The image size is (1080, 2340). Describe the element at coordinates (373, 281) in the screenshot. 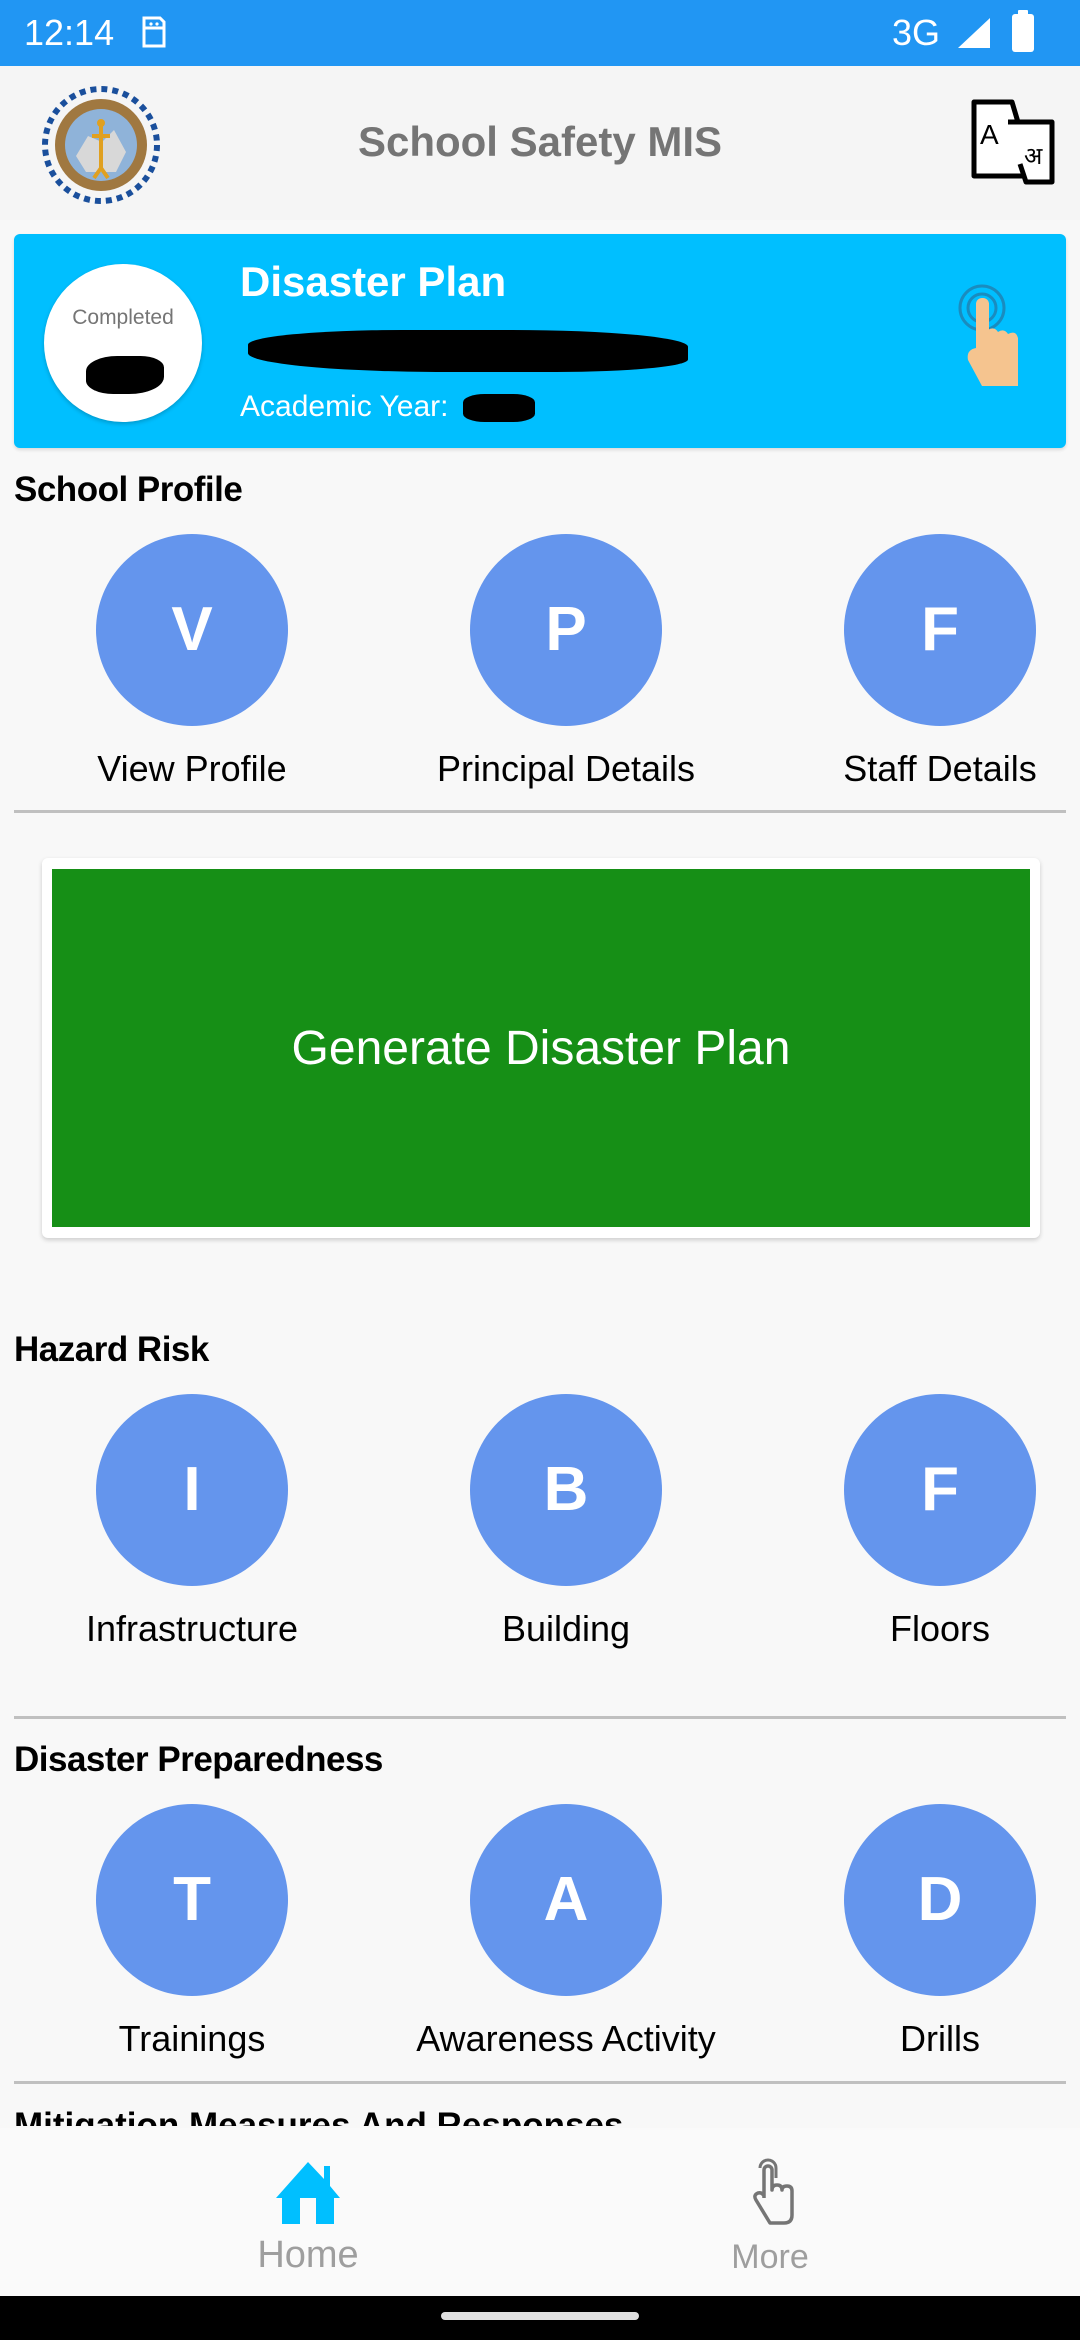

I see `plan-title: Disaster Plan` at that location.